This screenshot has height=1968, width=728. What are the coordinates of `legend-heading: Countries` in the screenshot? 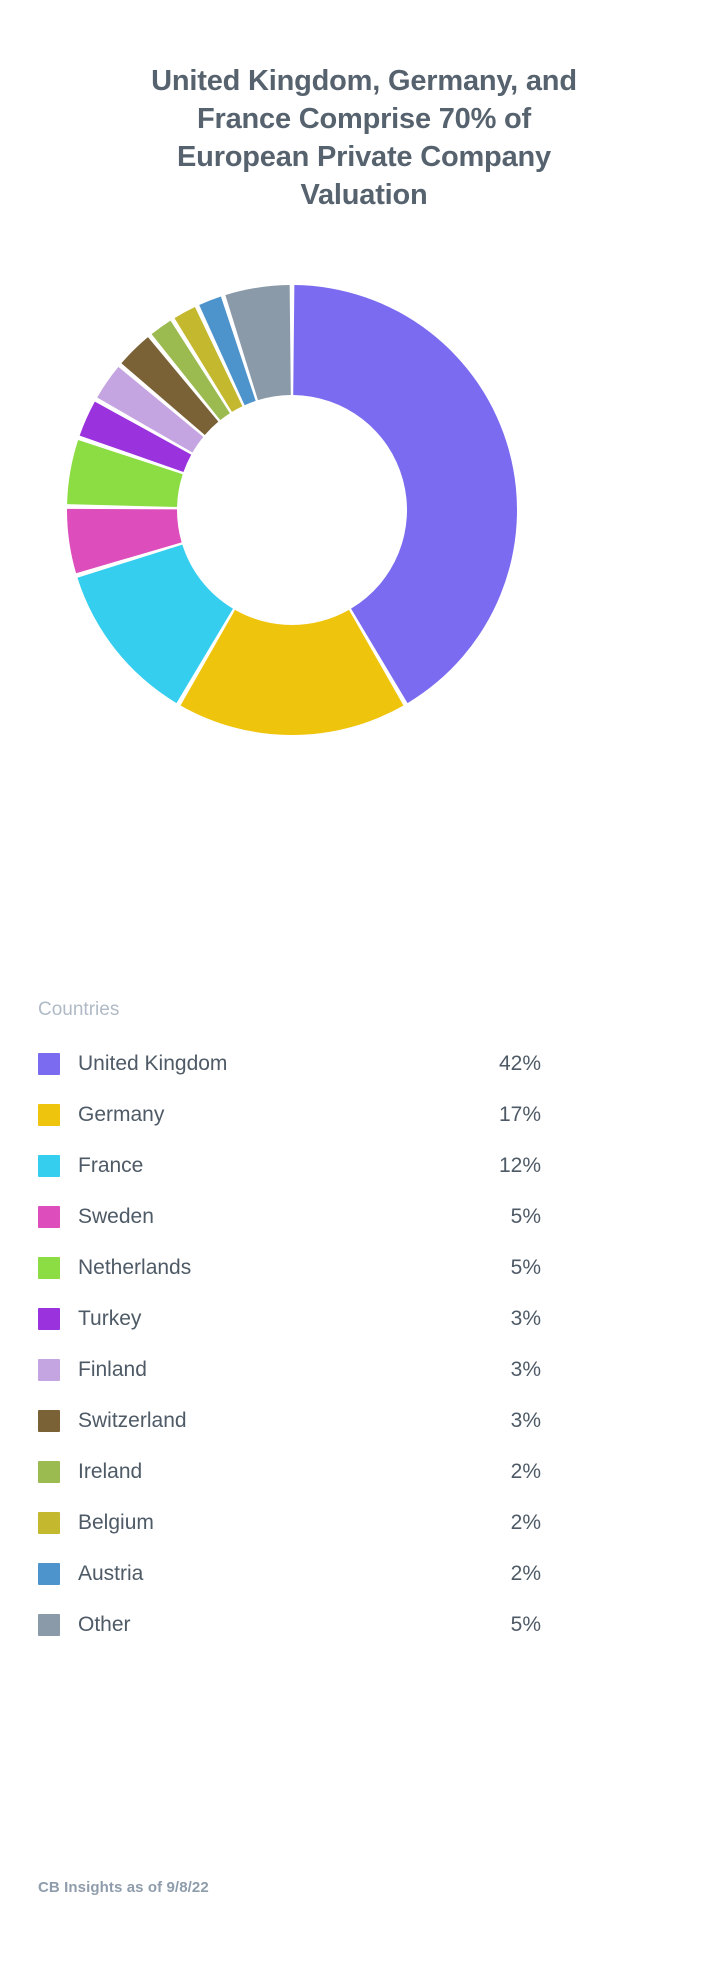 It's located at (79, 1009).